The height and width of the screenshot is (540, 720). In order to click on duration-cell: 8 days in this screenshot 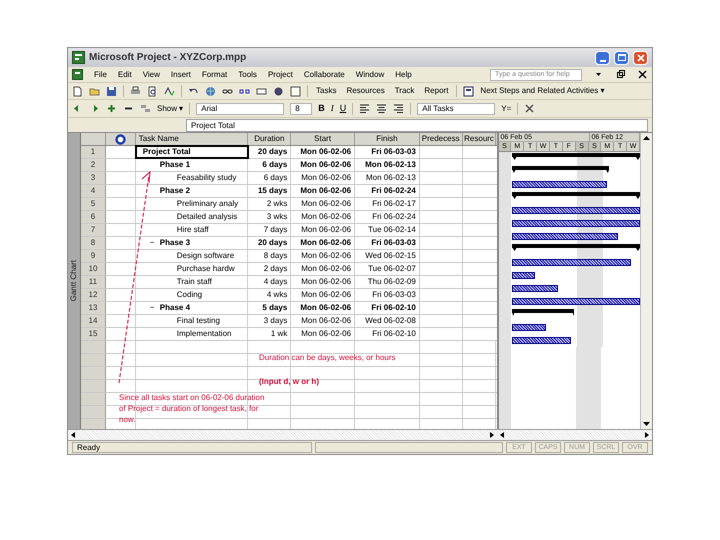, I will do `click(270, 256)`.